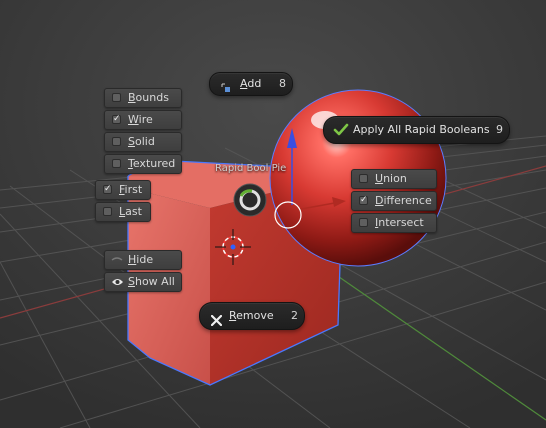  Describe the element at coordinates (251, 168) in the screenshot. I see `pie-menu-title: Rapid Bool Pie` at that location.